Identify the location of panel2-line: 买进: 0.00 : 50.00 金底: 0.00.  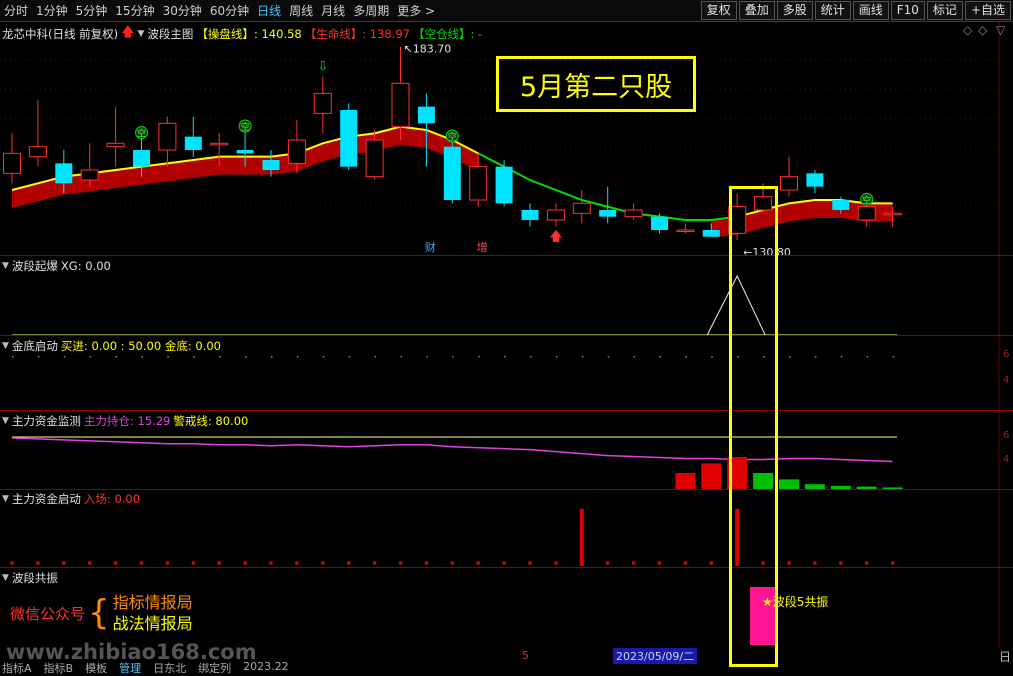
(140, 346).